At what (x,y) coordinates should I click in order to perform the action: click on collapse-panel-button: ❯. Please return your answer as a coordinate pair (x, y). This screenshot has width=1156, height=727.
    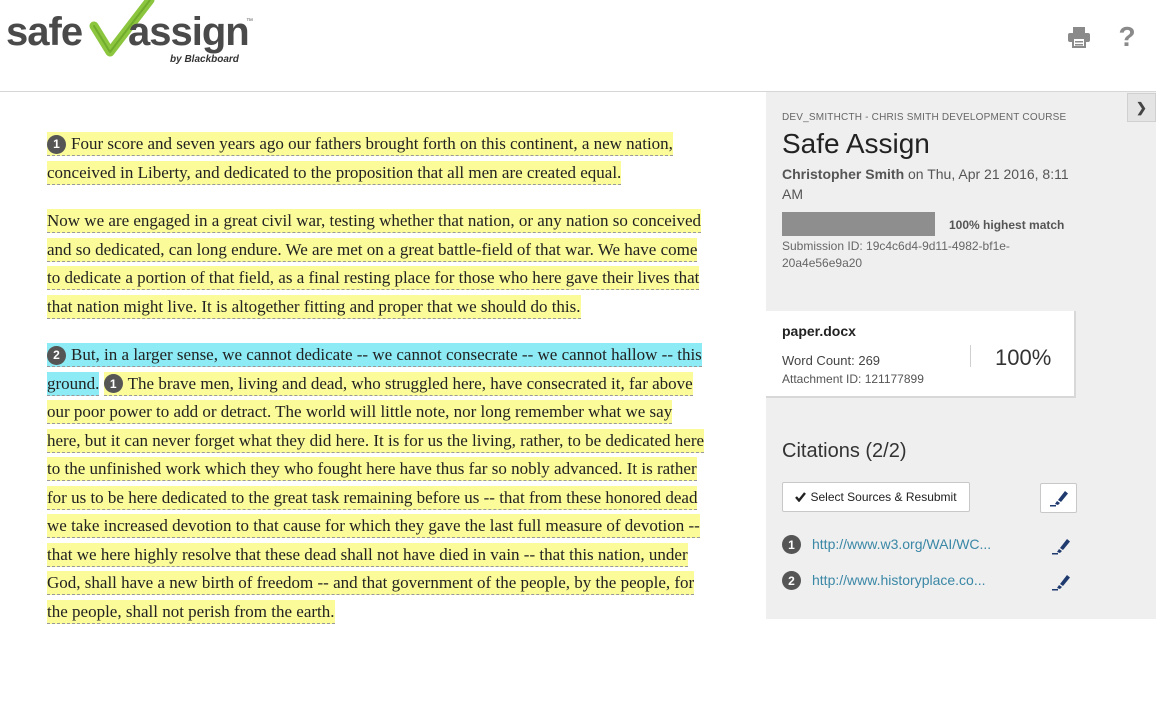
    Looking at the image, I should click on (1141, 107).